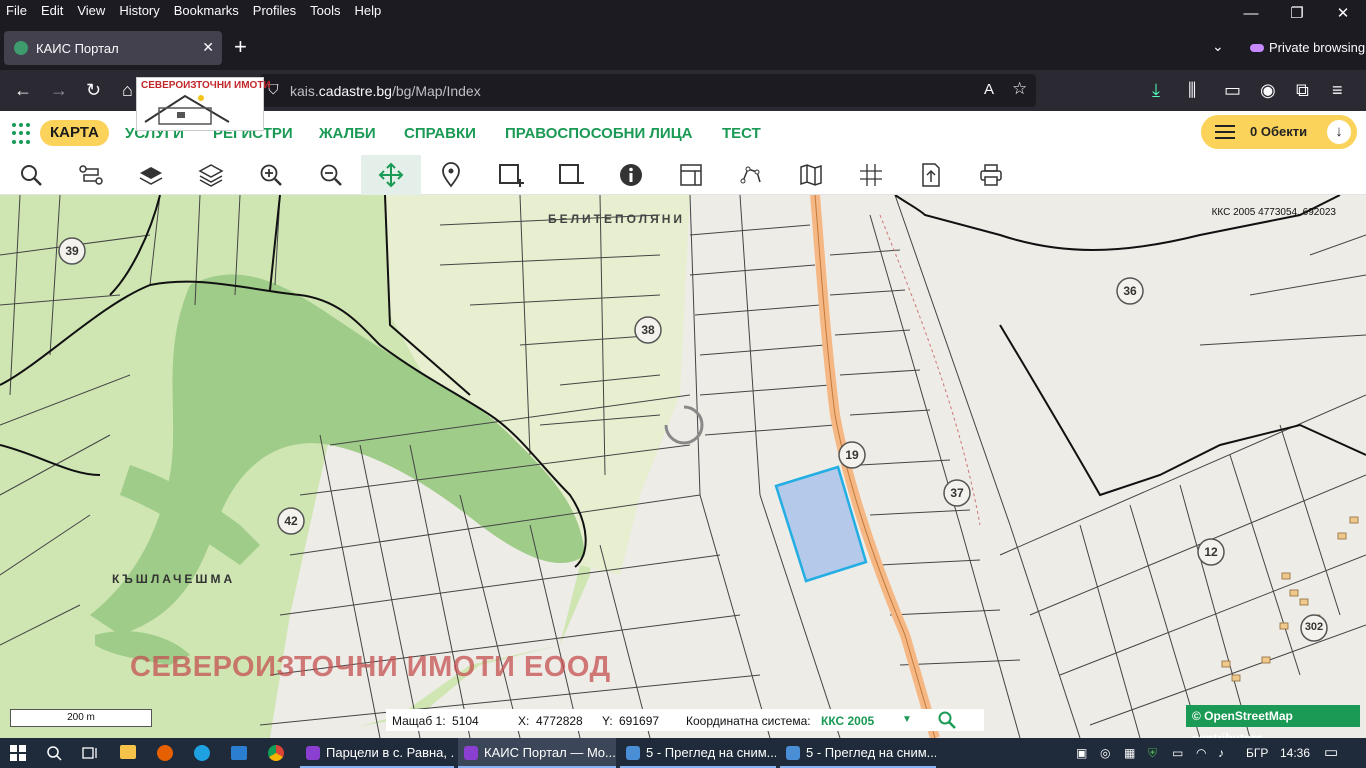 The height and width of the screenshot is (768, 1366). What do you see at coordinates (74, 133) in the screenshot?
I see `nav-karta: КАРТА` at bounding box center [74, 133].